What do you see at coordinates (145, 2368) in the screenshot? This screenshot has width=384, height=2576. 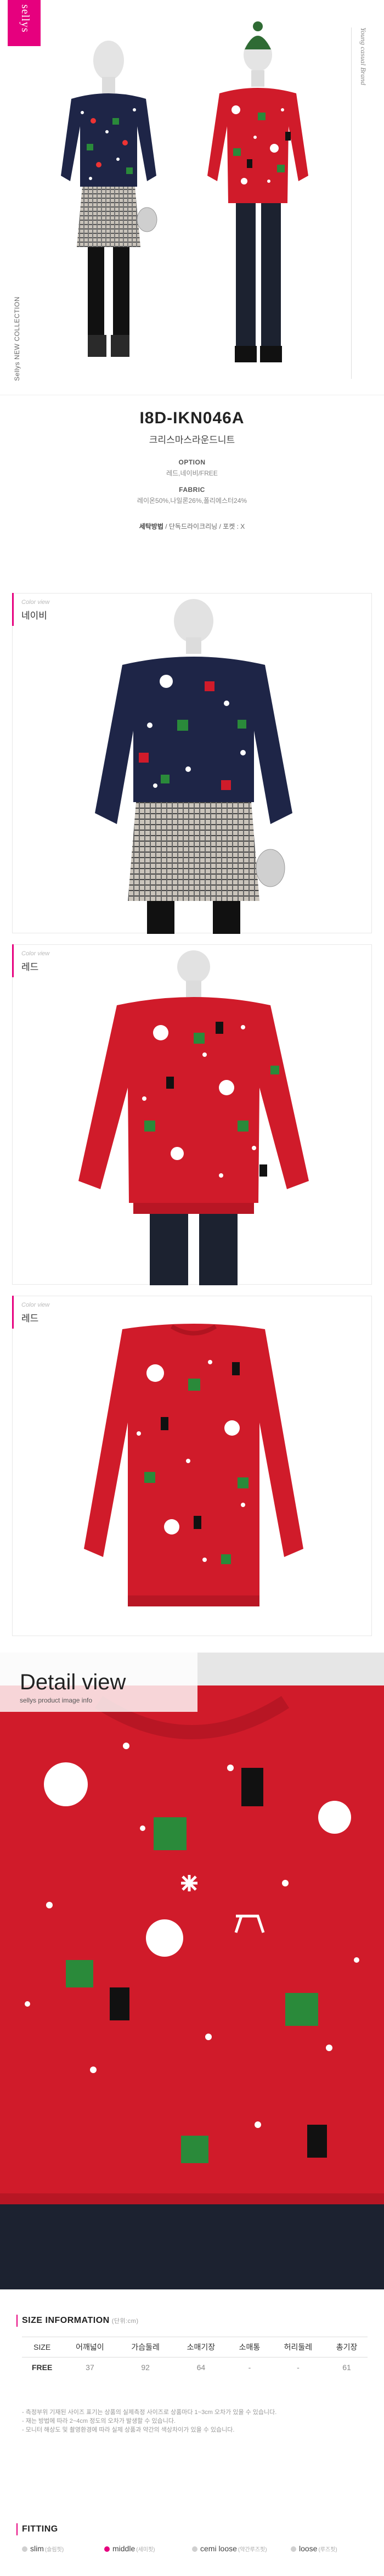 I see `size-cell: 92` at bounding box center [145, 2368].